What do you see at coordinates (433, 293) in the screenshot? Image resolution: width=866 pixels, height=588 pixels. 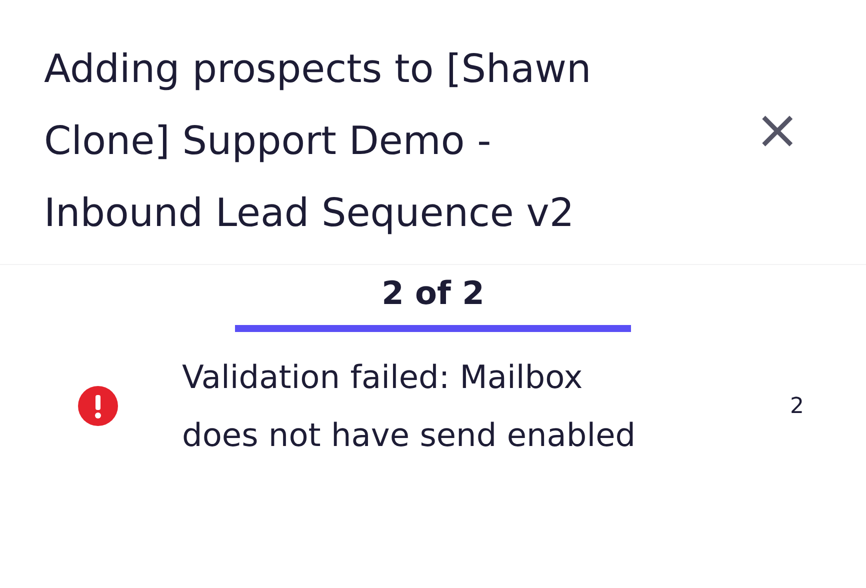 I see `progress-label: 2 of 2` at bounding box center [433, 293].